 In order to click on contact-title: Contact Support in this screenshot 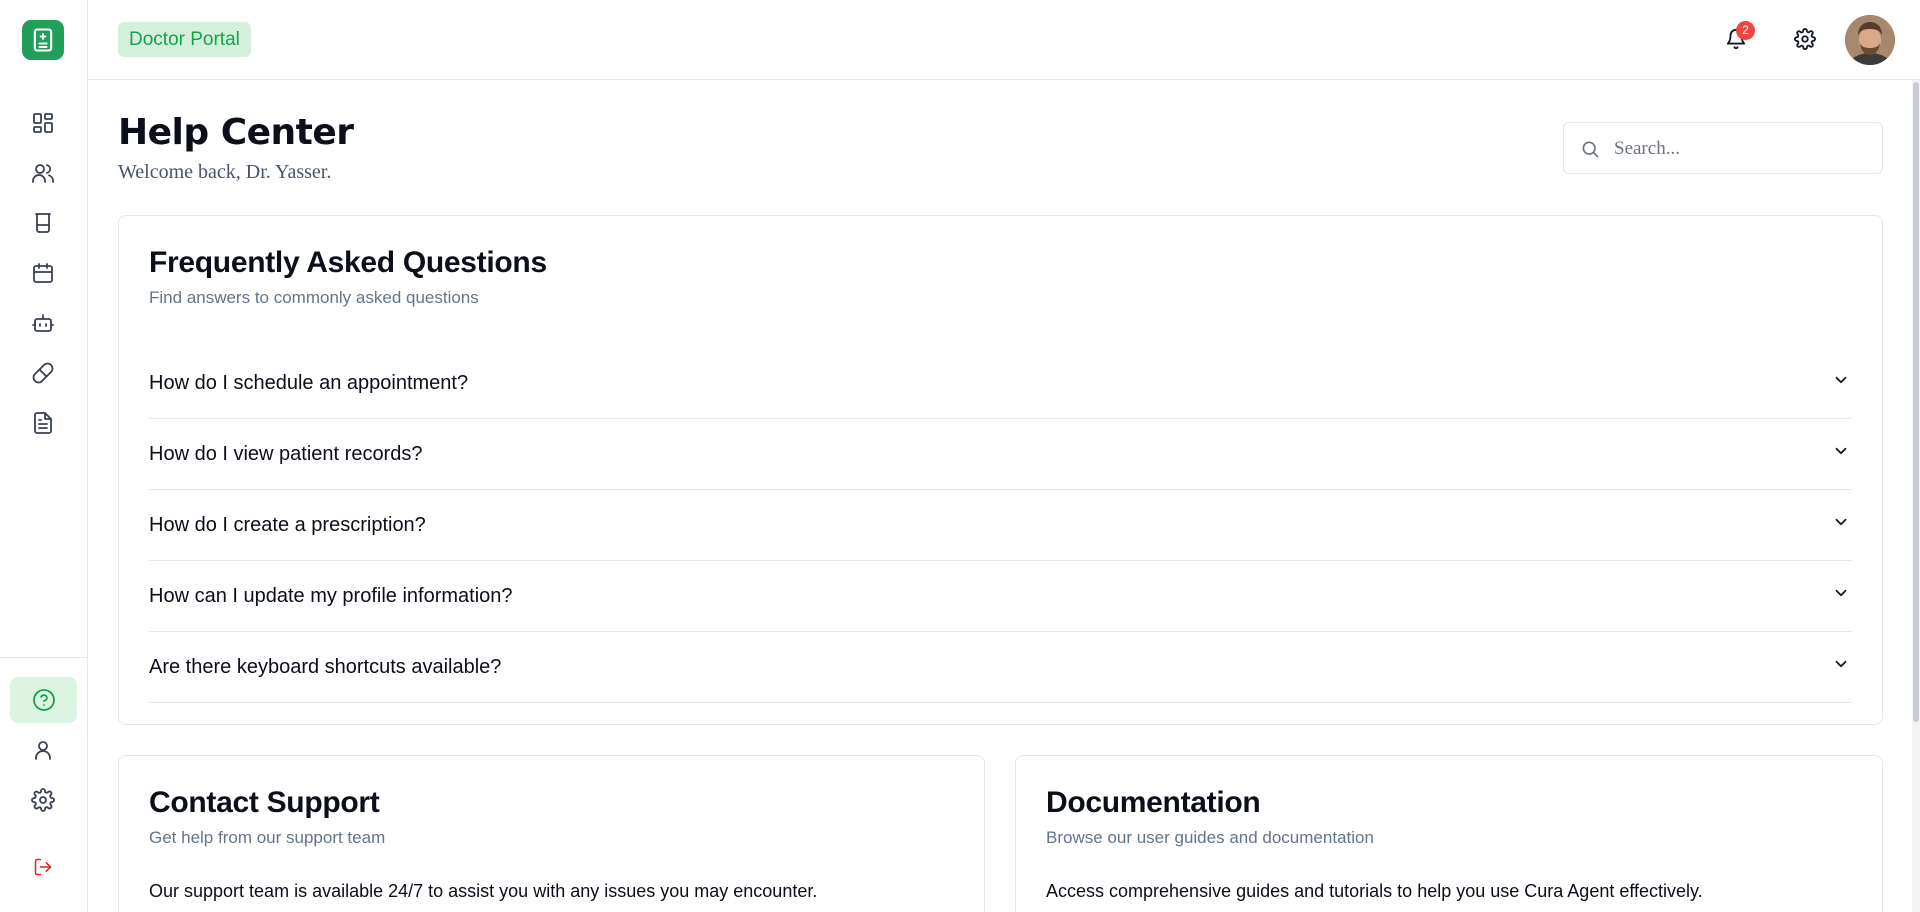, I will do `click(264, 802)`.